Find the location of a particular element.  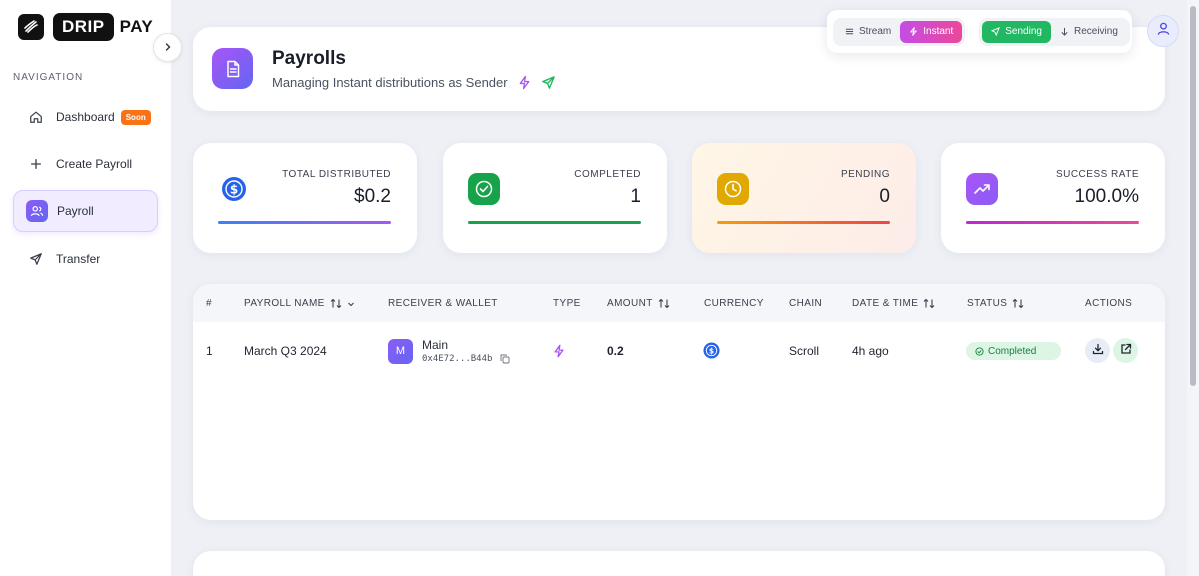

sidebar-item-label: Create Payroll is located at coordinates (94, 164).